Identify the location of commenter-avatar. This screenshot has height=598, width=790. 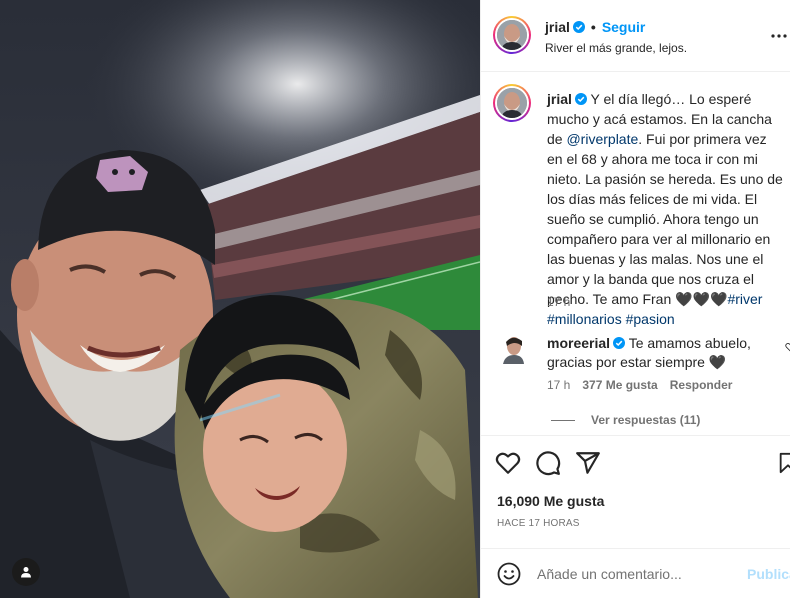
(513, 349).